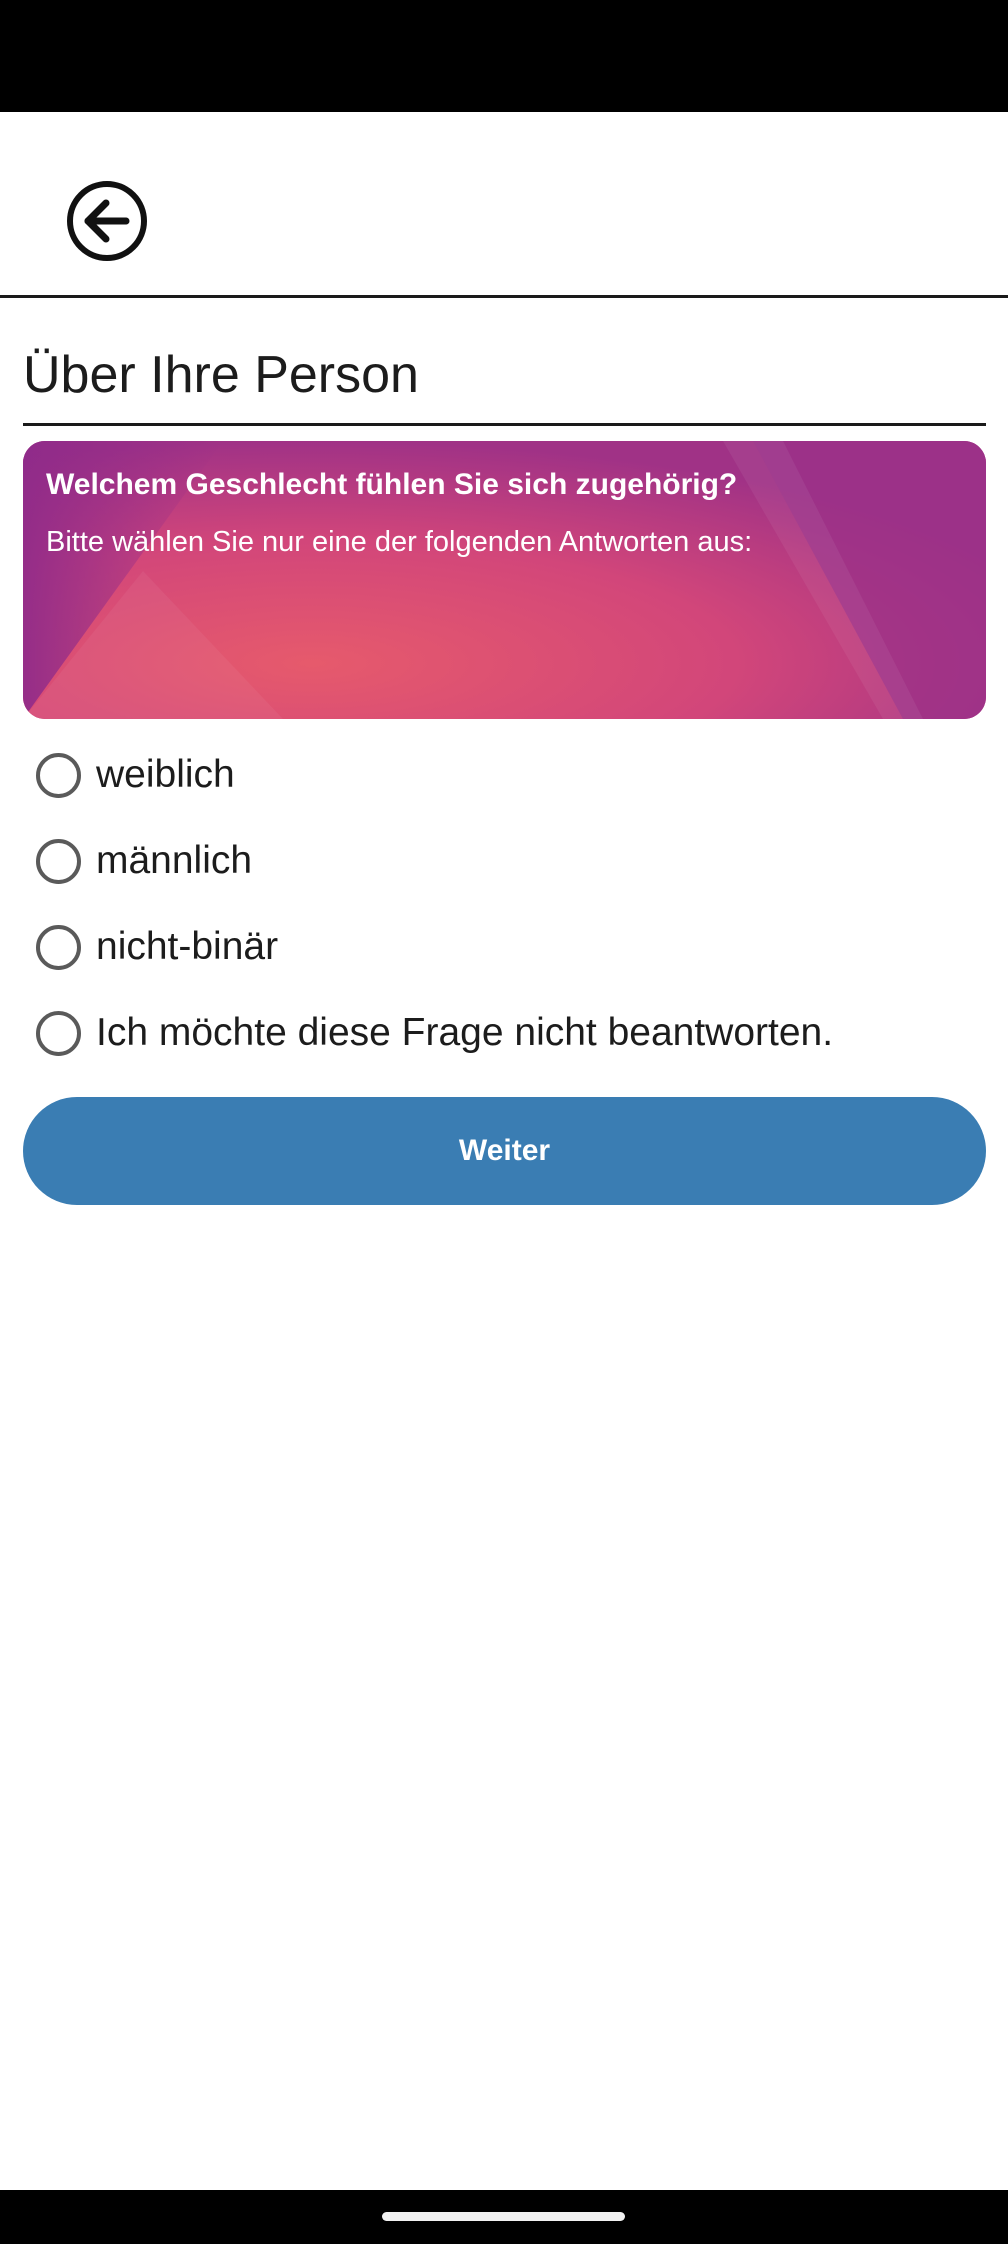  What do you see at coordinates (504, 383) in the screenshot?
I see `page-title: Über Ihre Person` at bounding box center [504, 383].